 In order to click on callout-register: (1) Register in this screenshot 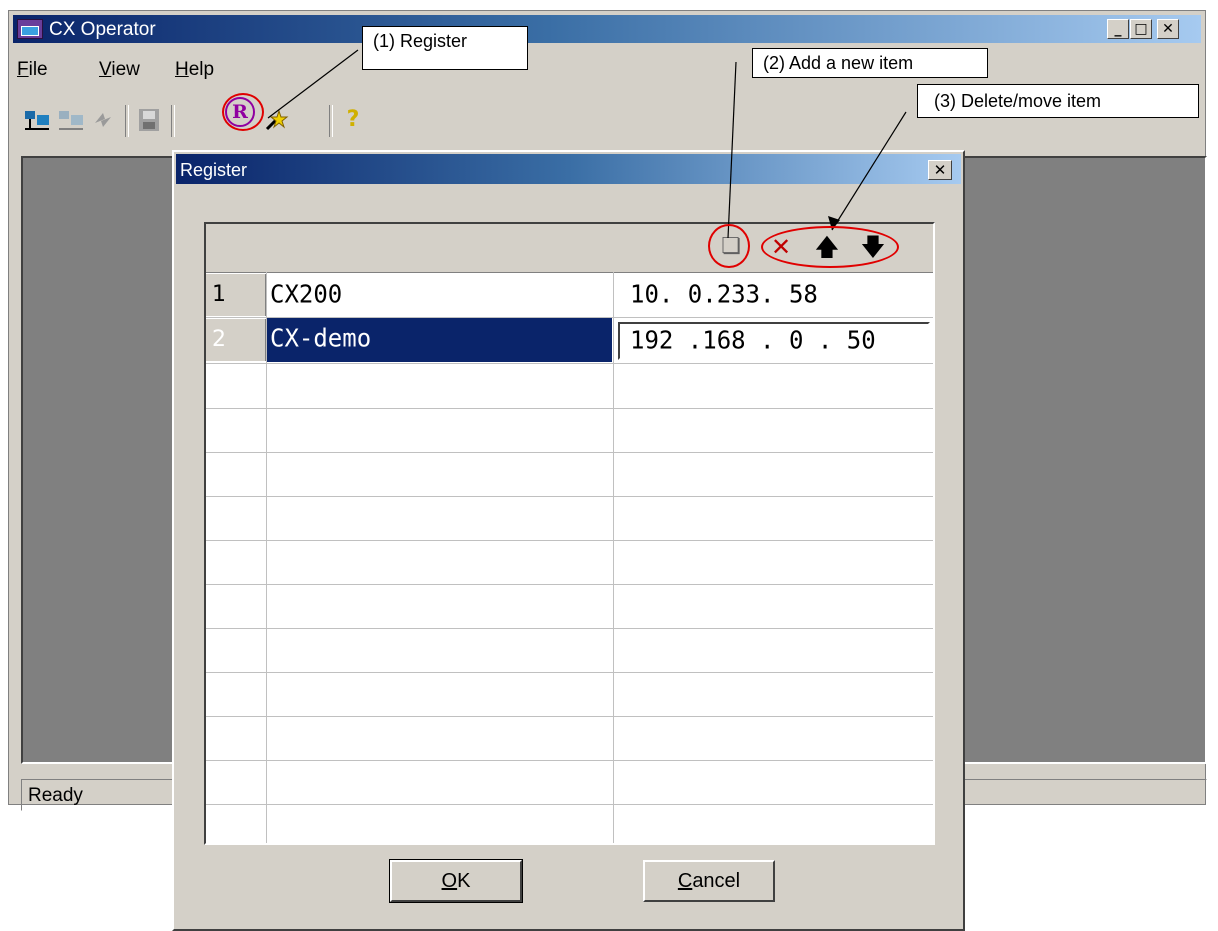, I will do `click(445, 48)`.